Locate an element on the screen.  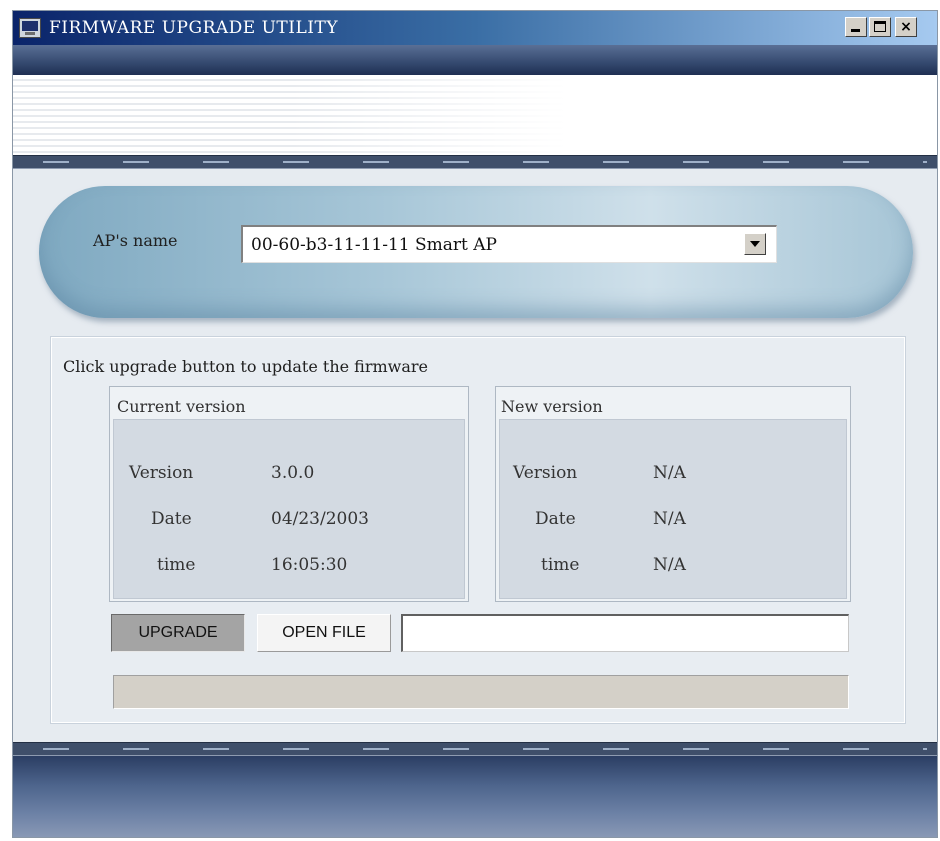
ap-name-select: 00-60-b3-11-11-11 Smart AP is located at coordinates (509, 244).